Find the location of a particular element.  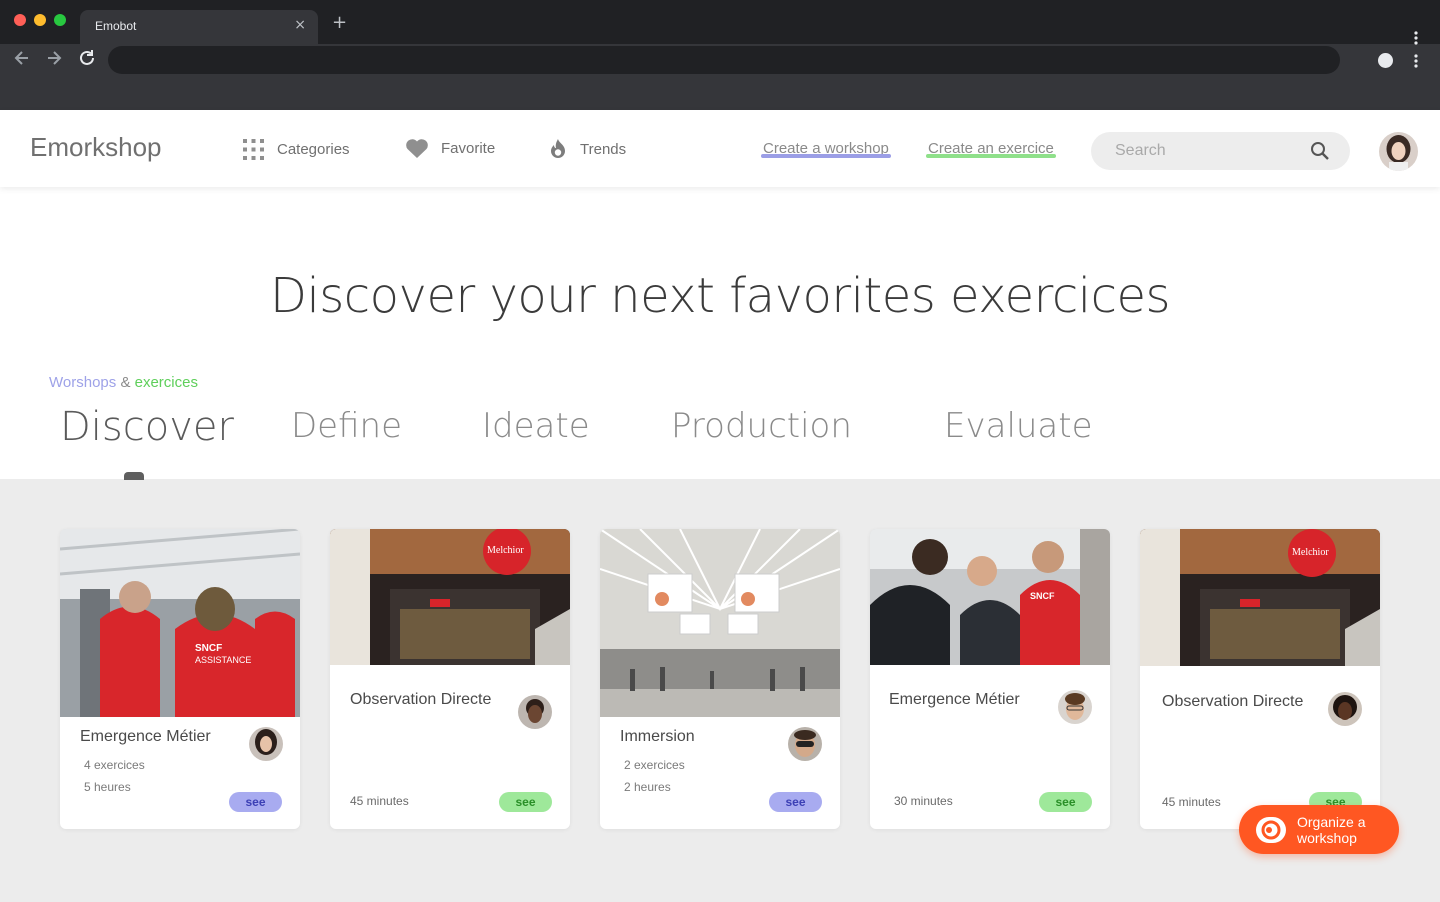

workshops-filter-link: Worshops is located at coordinates (82, 382).